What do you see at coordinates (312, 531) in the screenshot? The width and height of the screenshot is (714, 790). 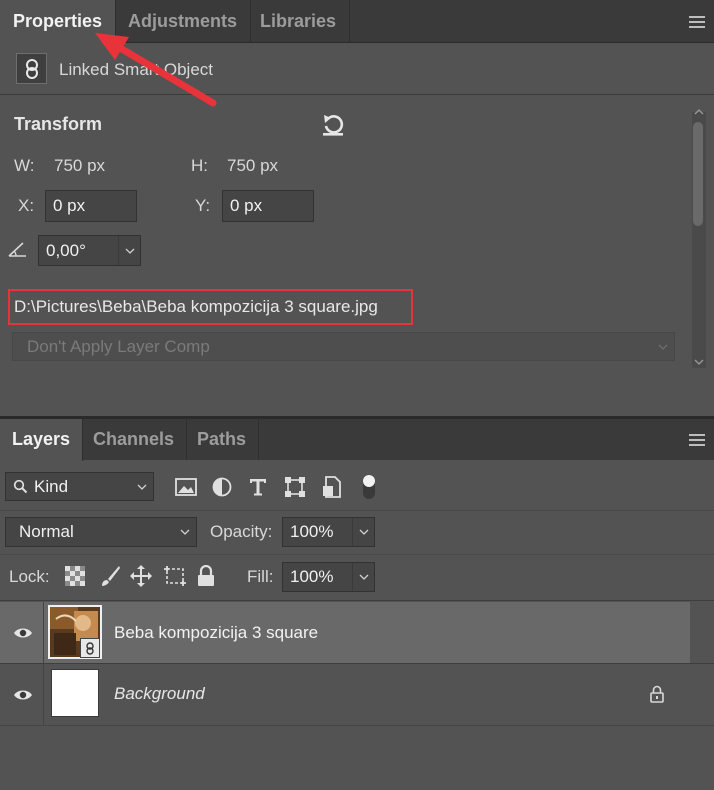 I see `opacity-value: 100%` at bounding box center [312, 531].